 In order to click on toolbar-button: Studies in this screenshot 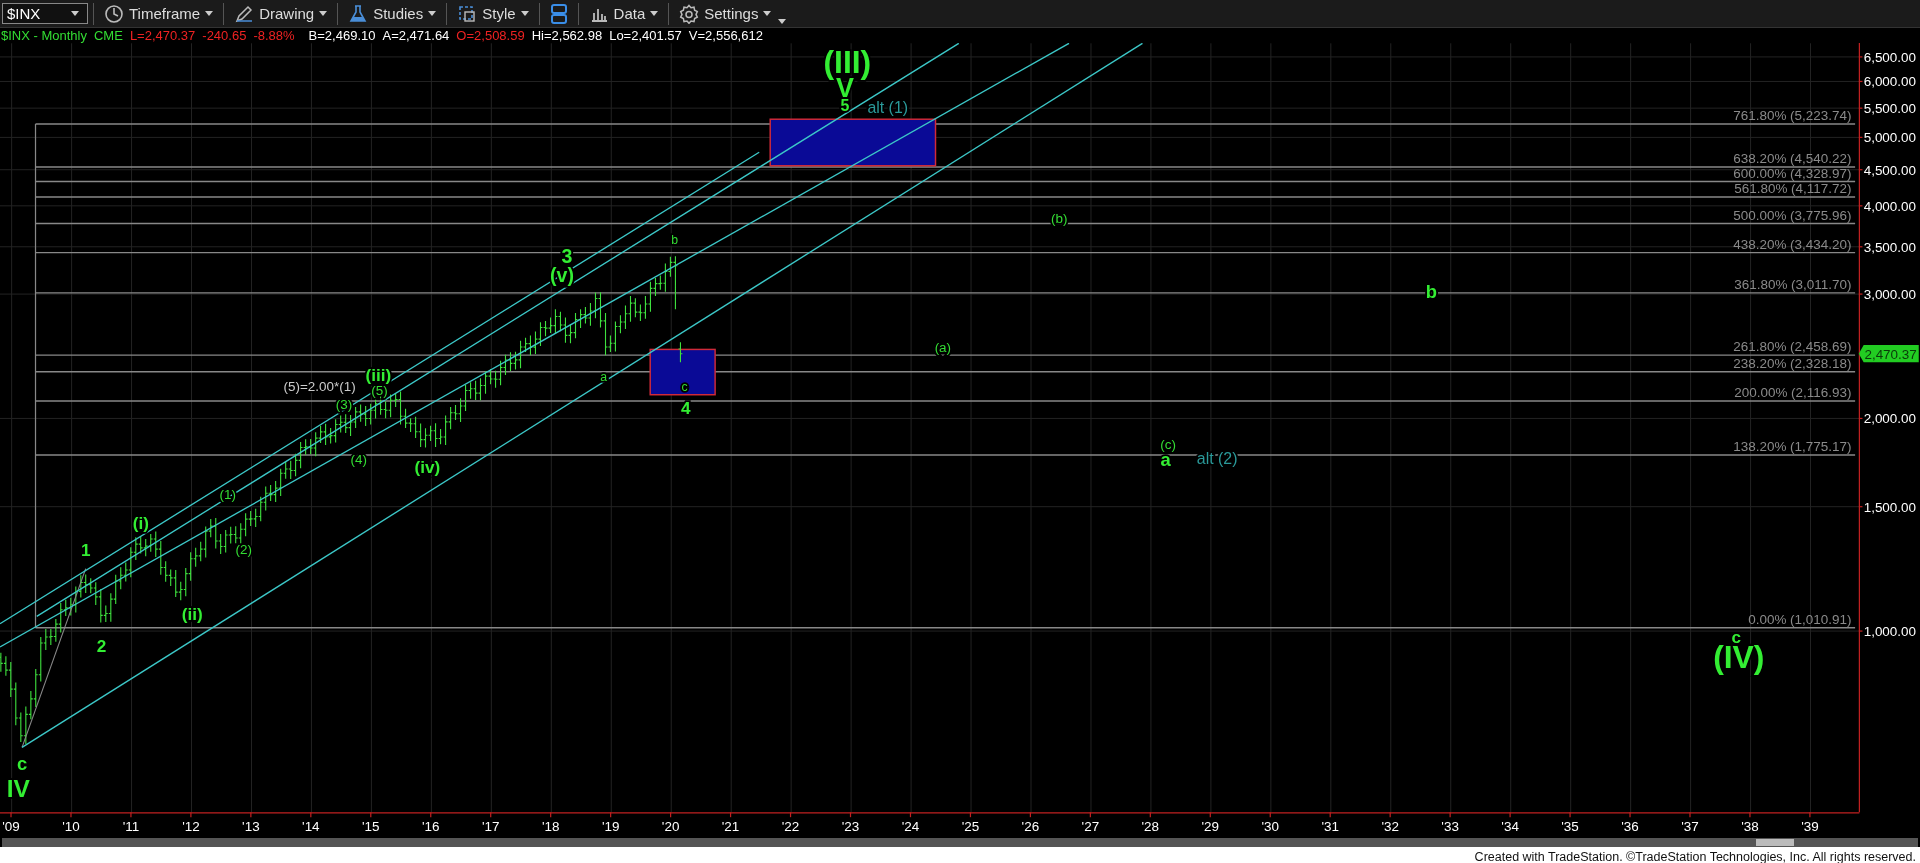, I will do `click(392, 13)`.